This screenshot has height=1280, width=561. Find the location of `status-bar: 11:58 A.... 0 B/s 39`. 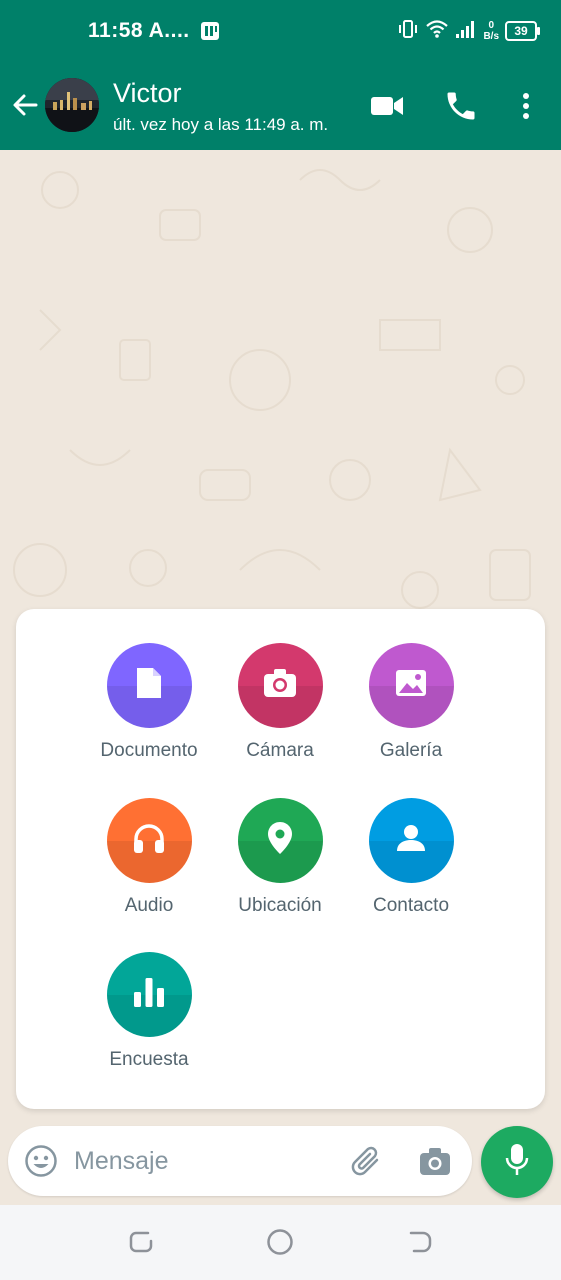

status-bar: 11:58 A.... 0 B/s 39 is located at coordinates (280, 31).